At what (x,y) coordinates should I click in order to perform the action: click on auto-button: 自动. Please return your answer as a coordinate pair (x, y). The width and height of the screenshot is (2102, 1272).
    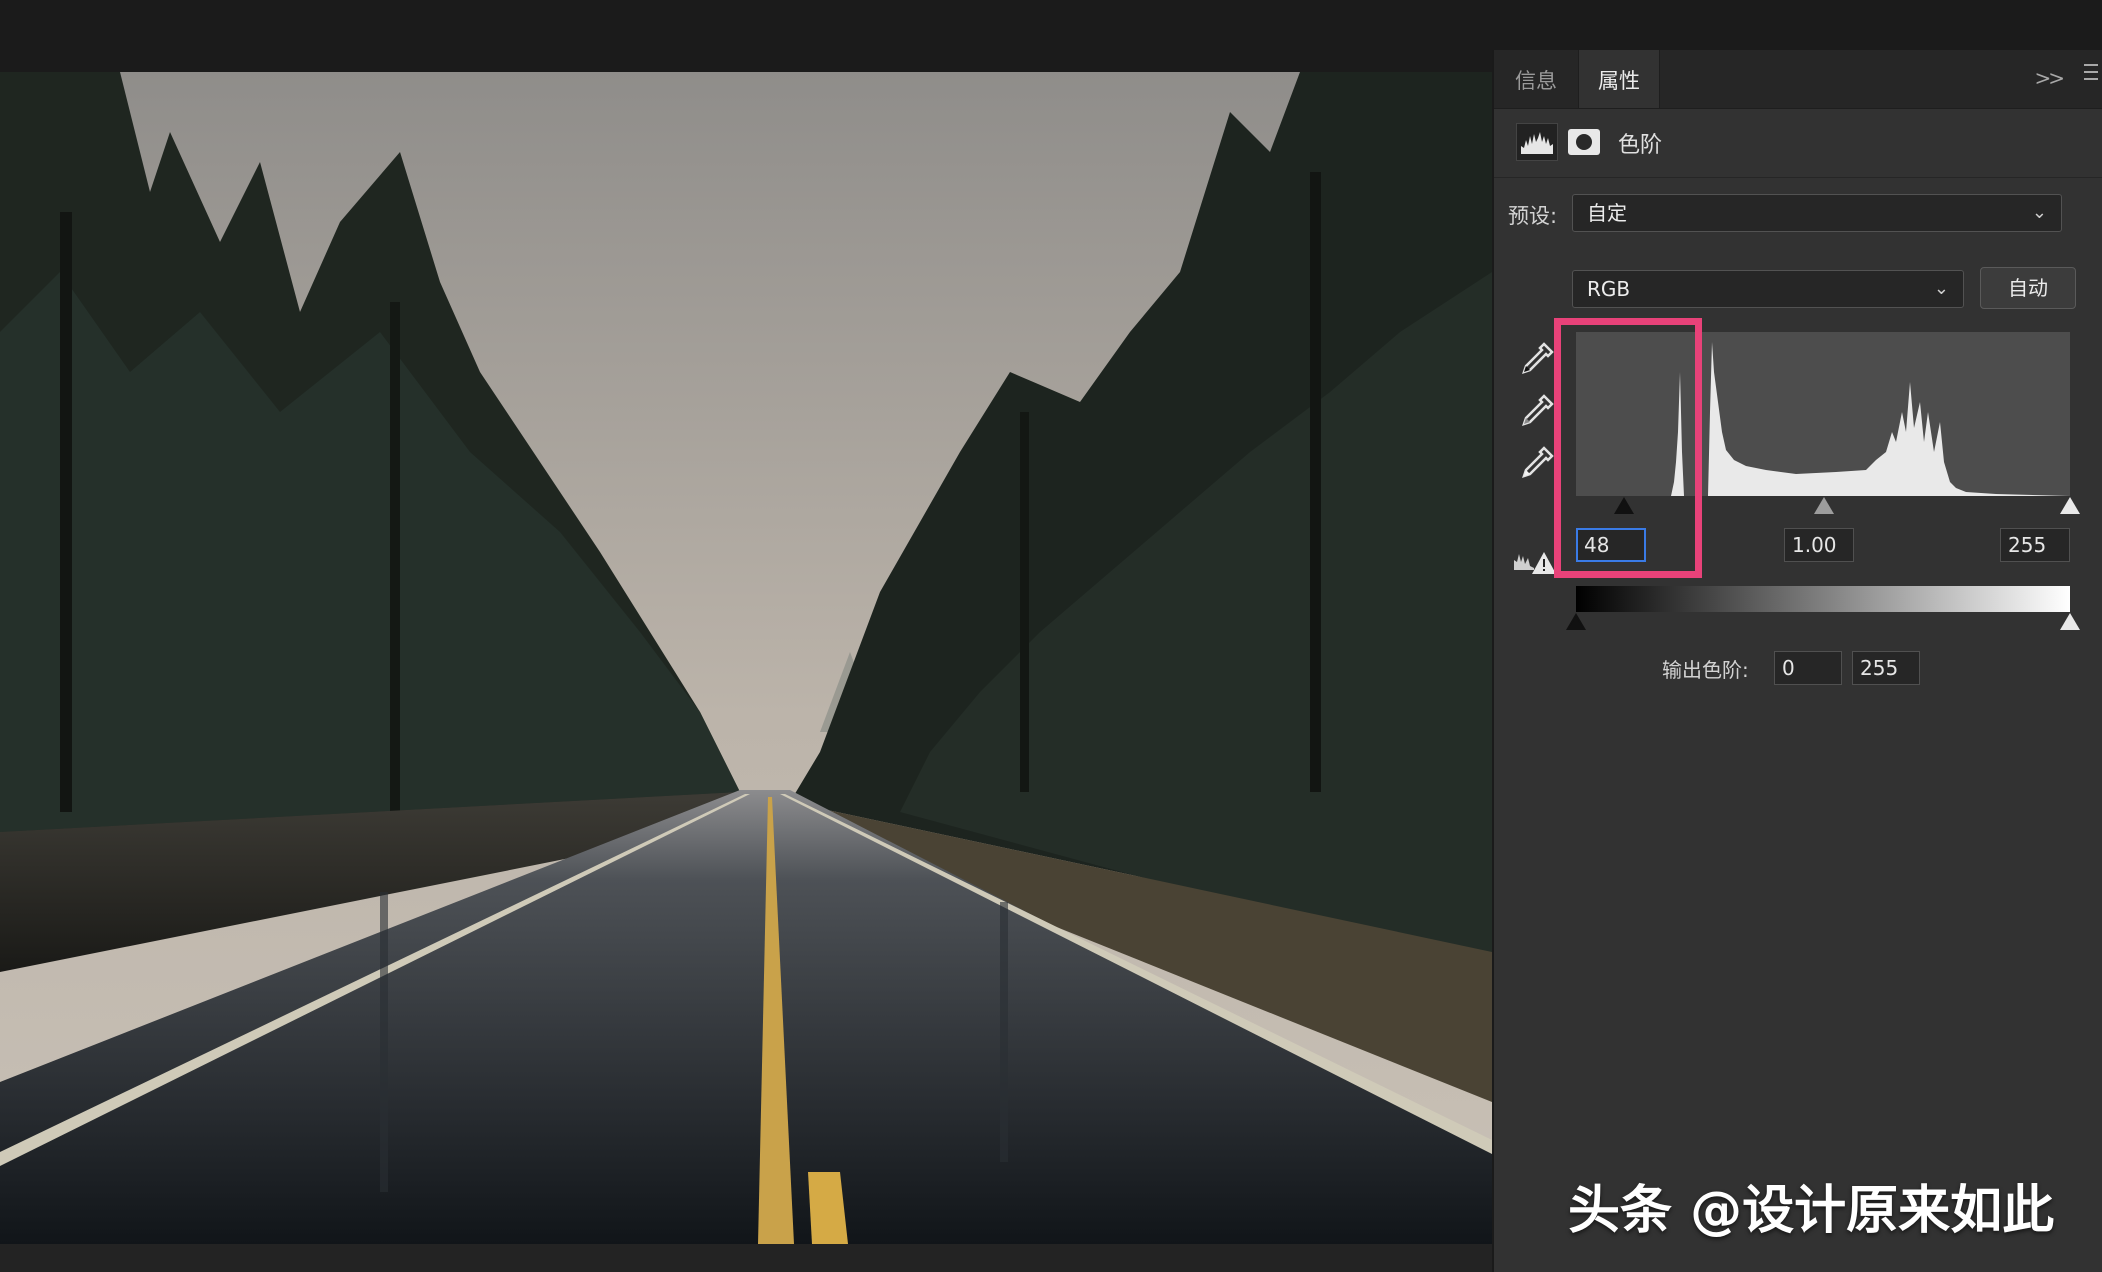
    Looking at the image, I should click on (2028, 288).